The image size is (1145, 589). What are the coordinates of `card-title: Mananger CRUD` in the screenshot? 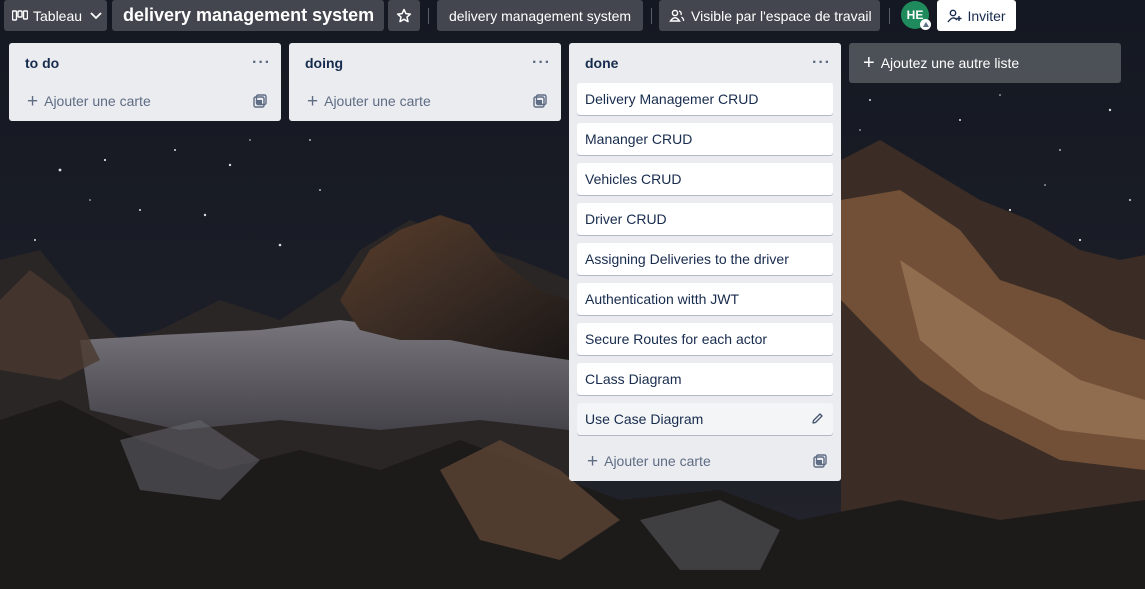 It's located at (639, 139).